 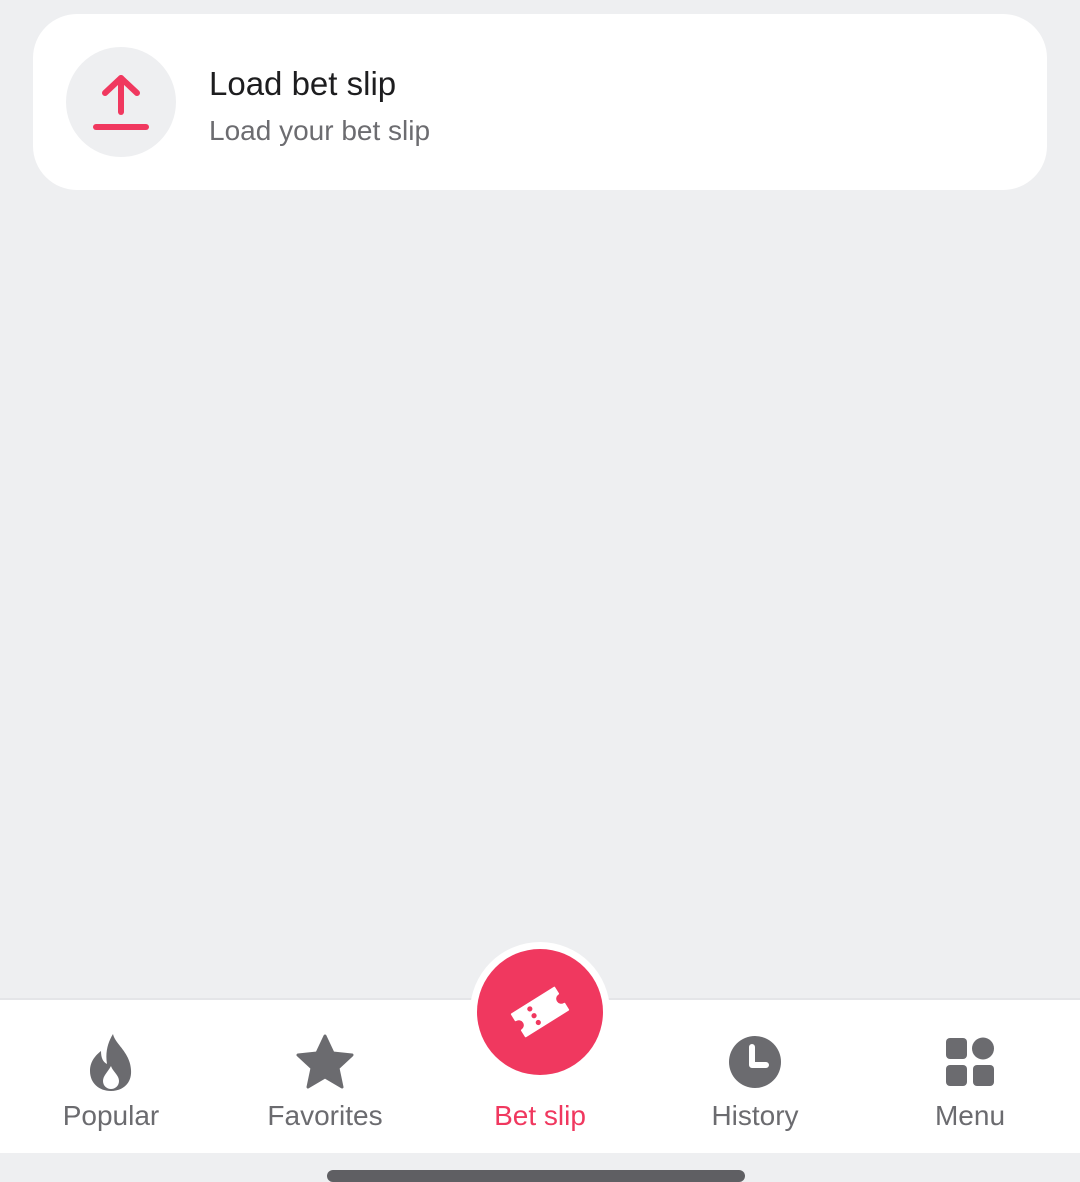 What do you see at coordinates (970, 1115) in the screenshot?
I see `tab-menu-label: Menu` at bounding box center [970, 1115].